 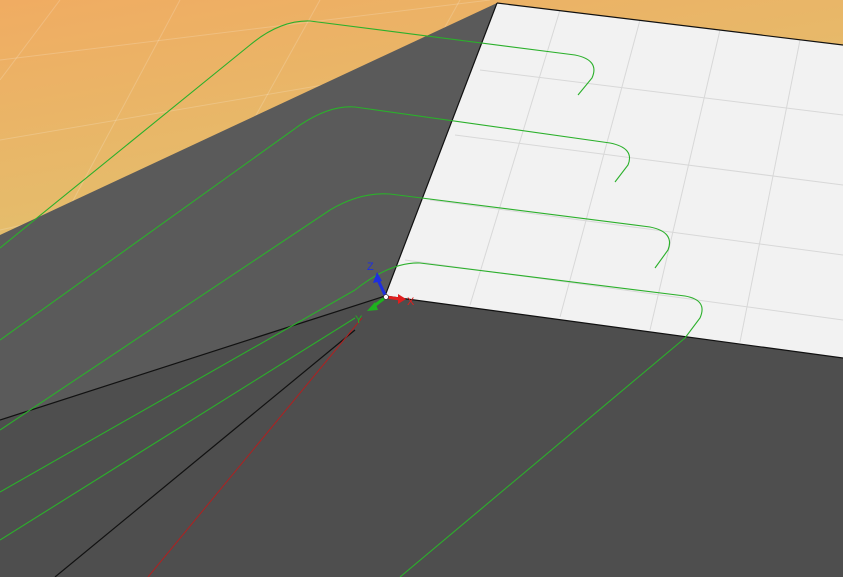 I want to click on triad-origin, so click(x=386, y=297).